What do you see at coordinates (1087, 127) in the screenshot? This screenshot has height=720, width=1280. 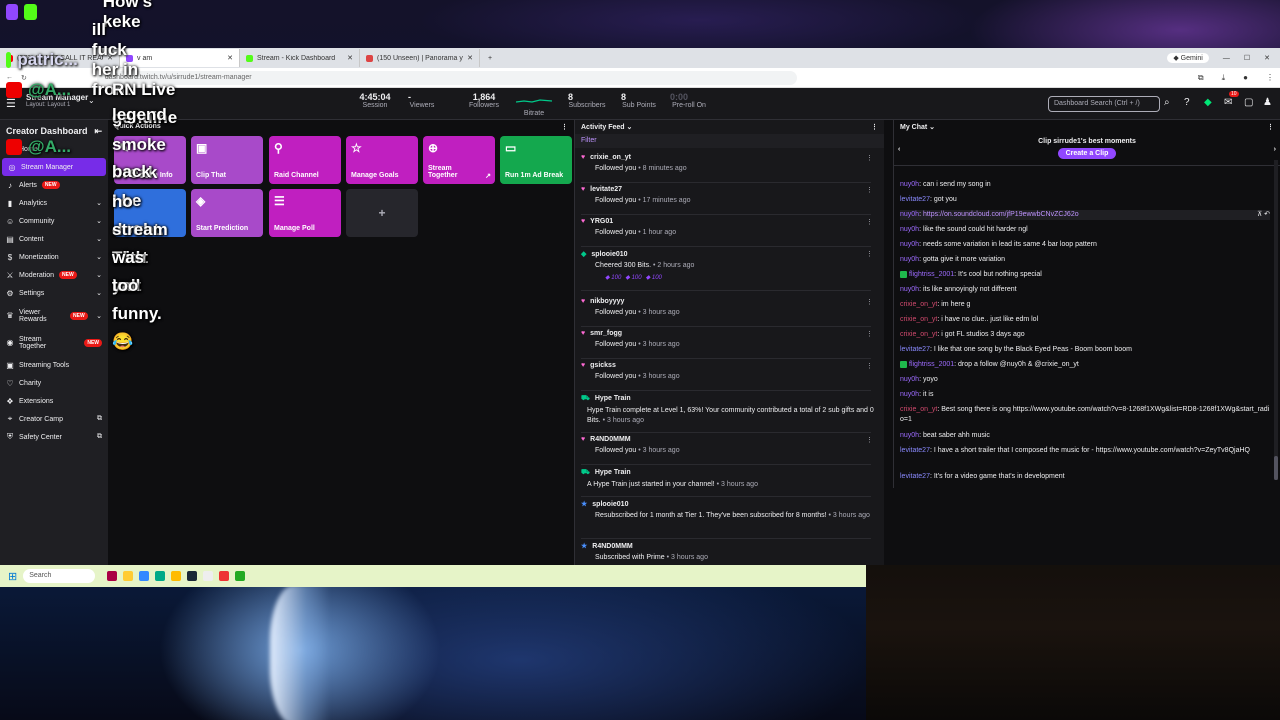 I see `chat-title: My Chat ⌄ ⋮` at bounding box center [1087, 127].